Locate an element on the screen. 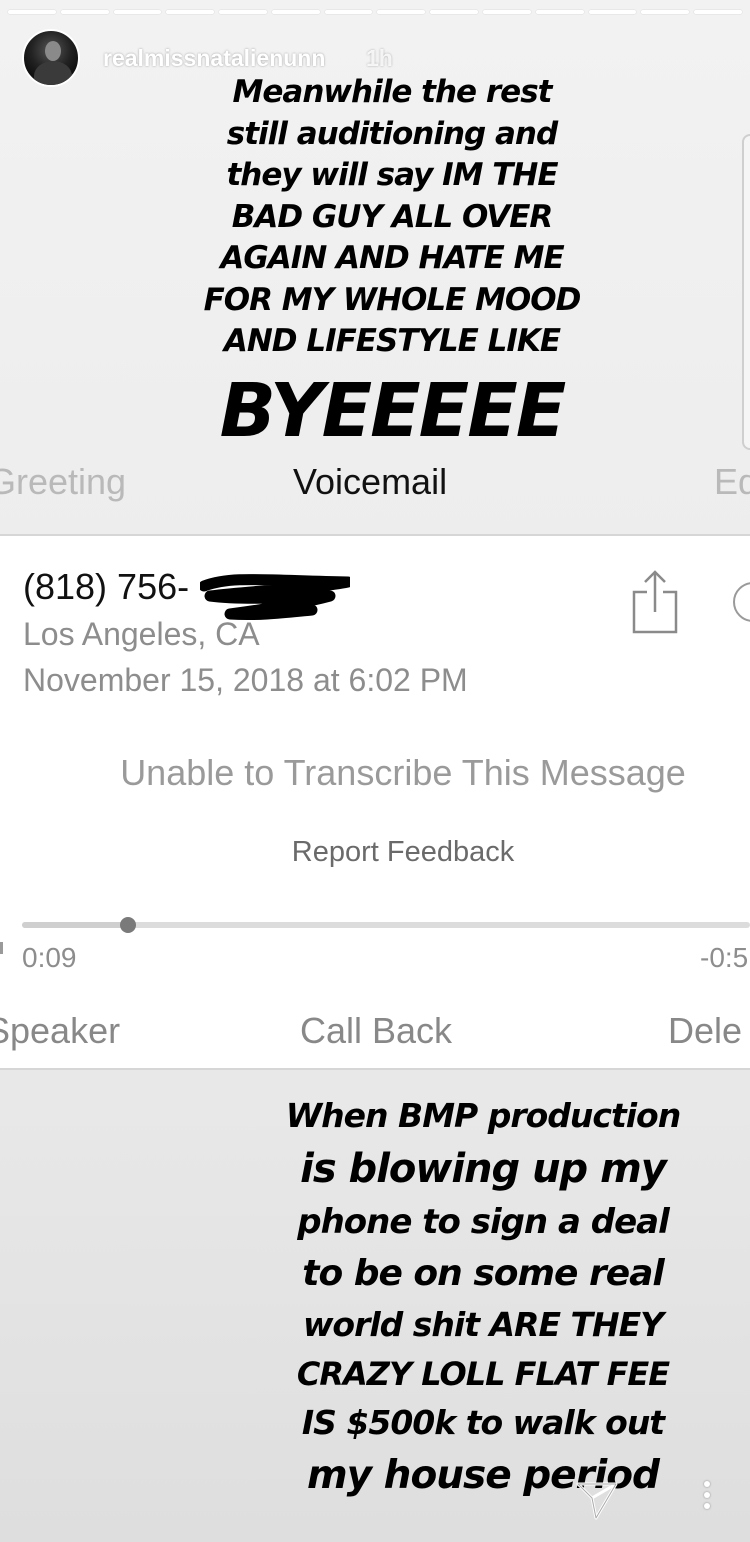 The height and width of the screenshot is (1542, 750). remaining-time: -0:5 is located at coordinates (724, 957).